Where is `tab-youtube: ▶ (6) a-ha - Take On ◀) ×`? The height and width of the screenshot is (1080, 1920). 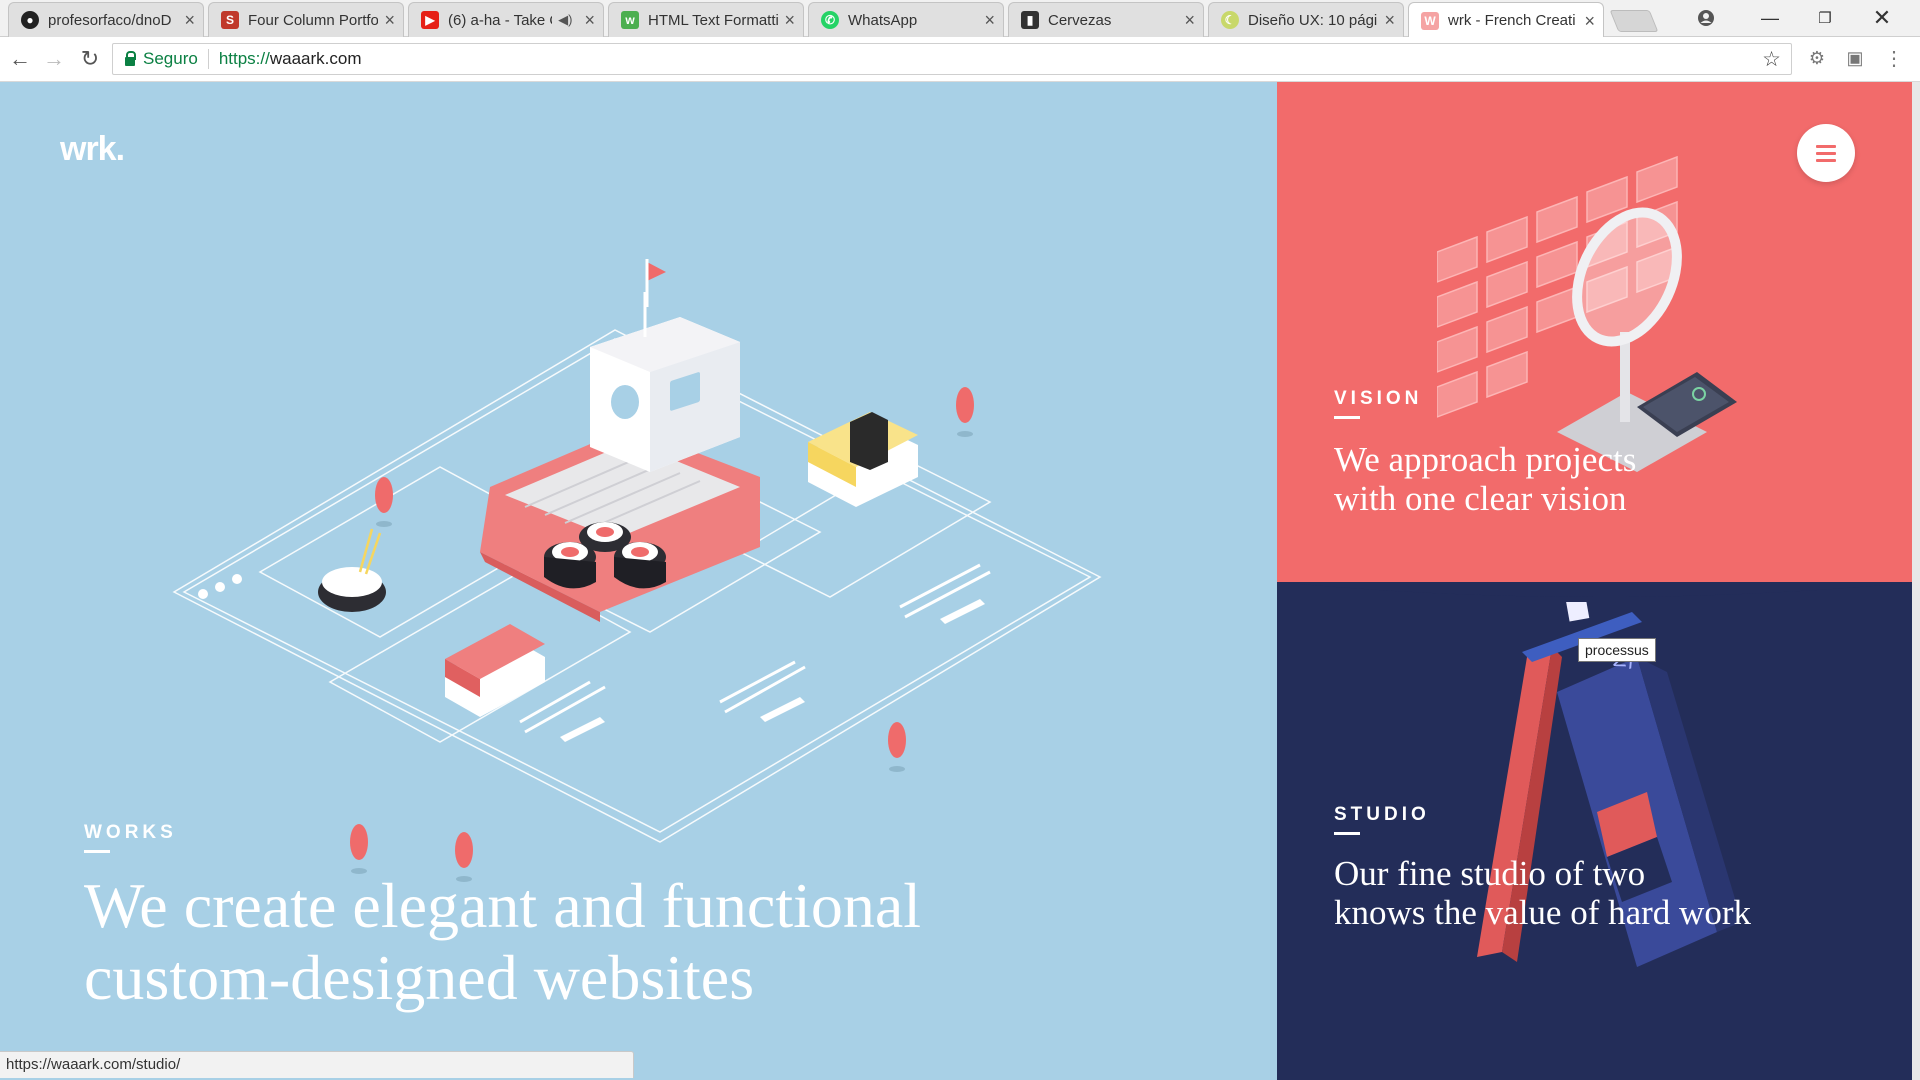
tab-youtube: ▶ (6) a-ha - Take On ◀) × is located at coordinates (506, 19).